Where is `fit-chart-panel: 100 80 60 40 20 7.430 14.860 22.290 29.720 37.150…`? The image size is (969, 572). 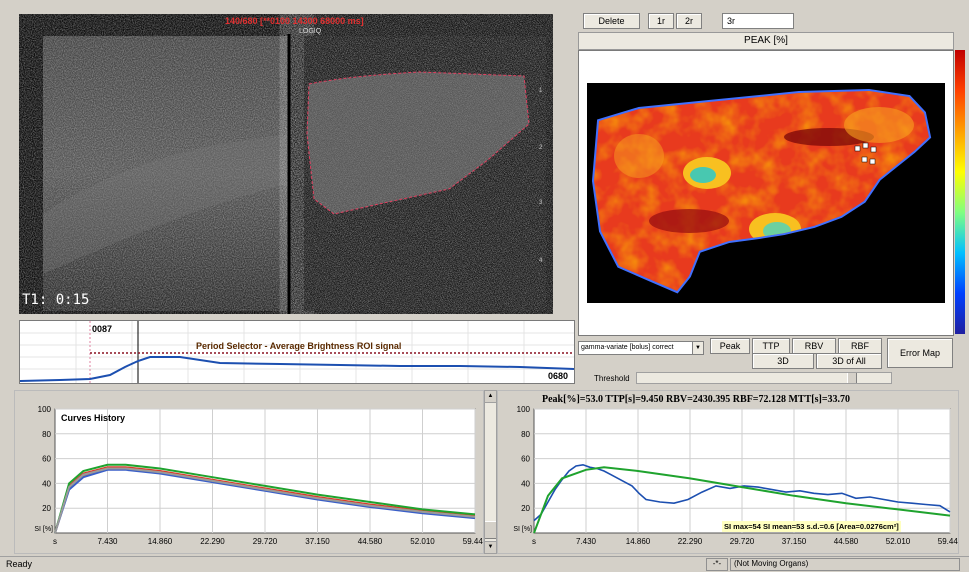 fit-chart-panel: 100 80 60 40 20 7.430 14.860 22.290 29.720 37.150… is located at coordinates (730, 472).